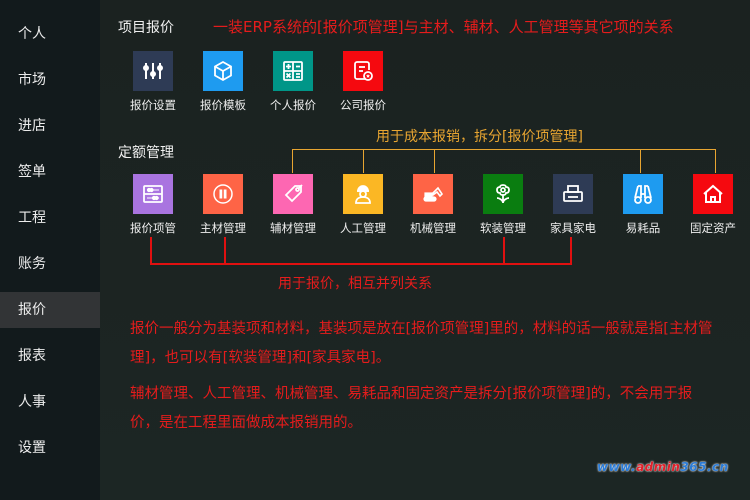 The width and height of the screenshot is (750, 500). I want to click on tile-auxiliary-materials, so click(293, 194).